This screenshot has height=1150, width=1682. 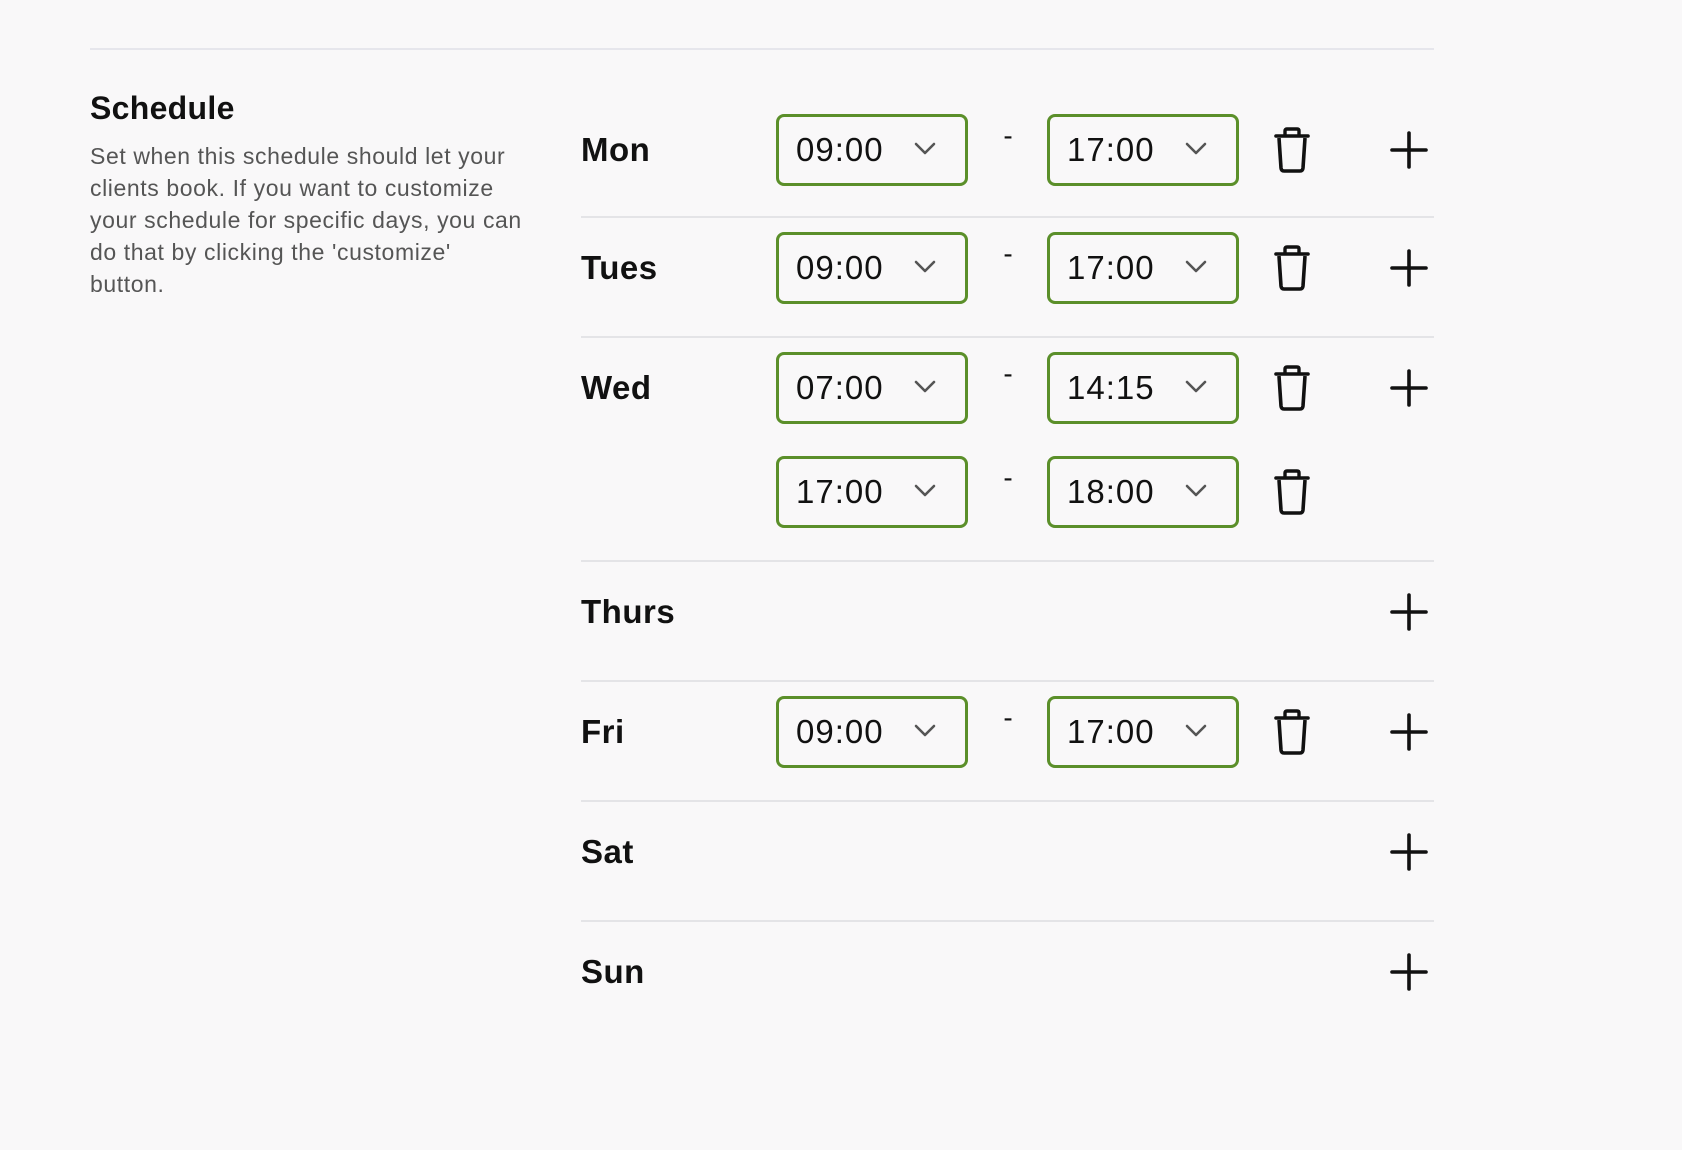 I want to click on end-time-select: 14:15, so click(x=1143, y=388).